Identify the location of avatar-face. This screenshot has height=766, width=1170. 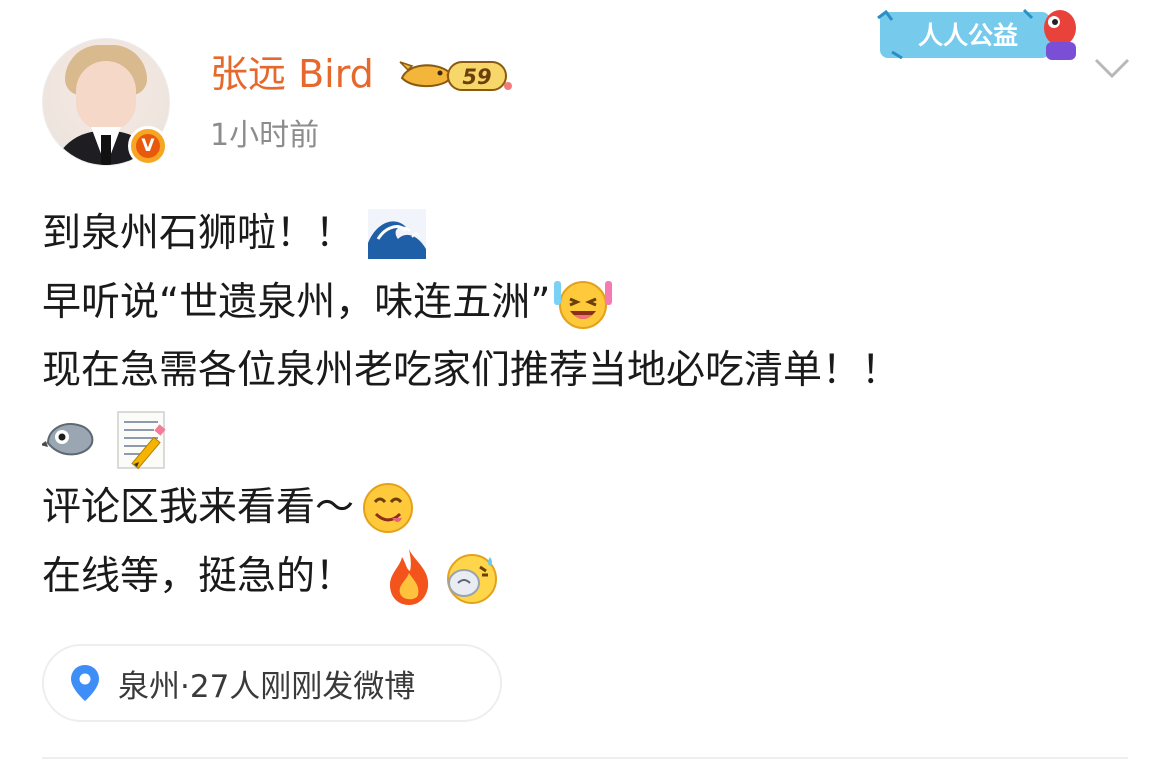
(106, 96).